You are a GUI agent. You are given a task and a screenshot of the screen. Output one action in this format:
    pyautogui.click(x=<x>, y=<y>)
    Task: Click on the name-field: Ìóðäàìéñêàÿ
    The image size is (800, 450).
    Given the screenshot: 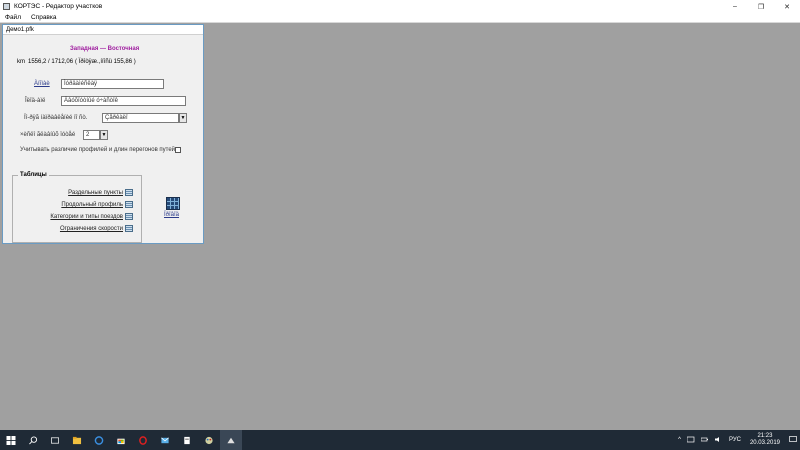 What is the action you would take?
    pyautogui.click(x=112, y=84)
    